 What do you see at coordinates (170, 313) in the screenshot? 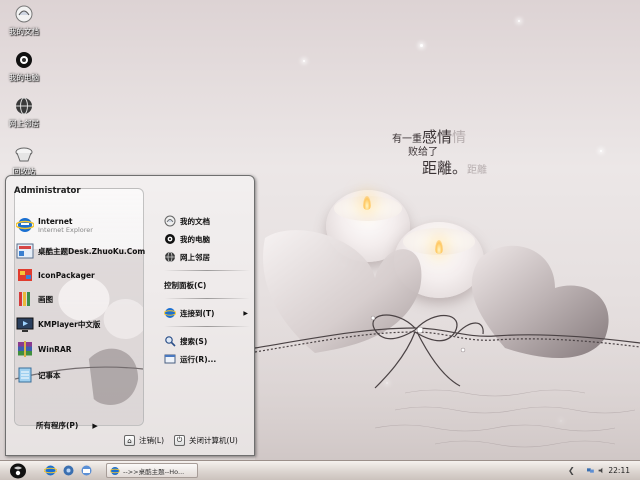
I see `internet-globe-icon` at bounding box center [170, 313].